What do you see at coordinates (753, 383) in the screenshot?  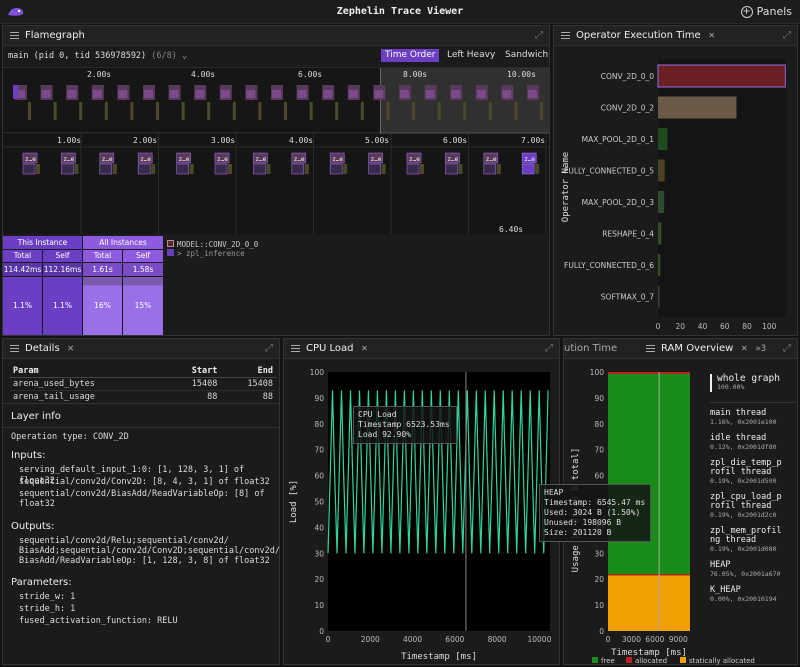 I see `memory-region-item: whole graph 100.00%` at bounding box center [753, 383].